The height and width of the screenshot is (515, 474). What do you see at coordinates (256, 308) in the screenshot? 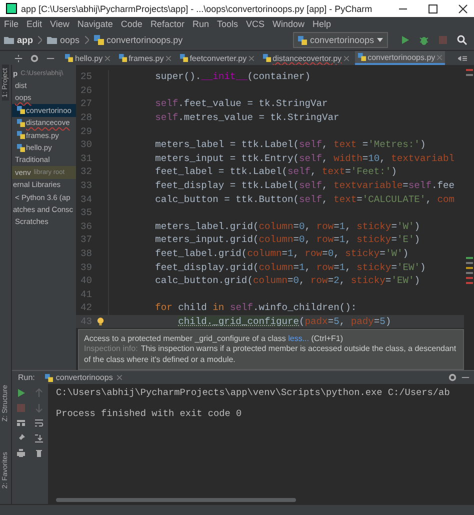
I see `code-line: for child in self.winfo_children():` at bounding box center [256, 308].